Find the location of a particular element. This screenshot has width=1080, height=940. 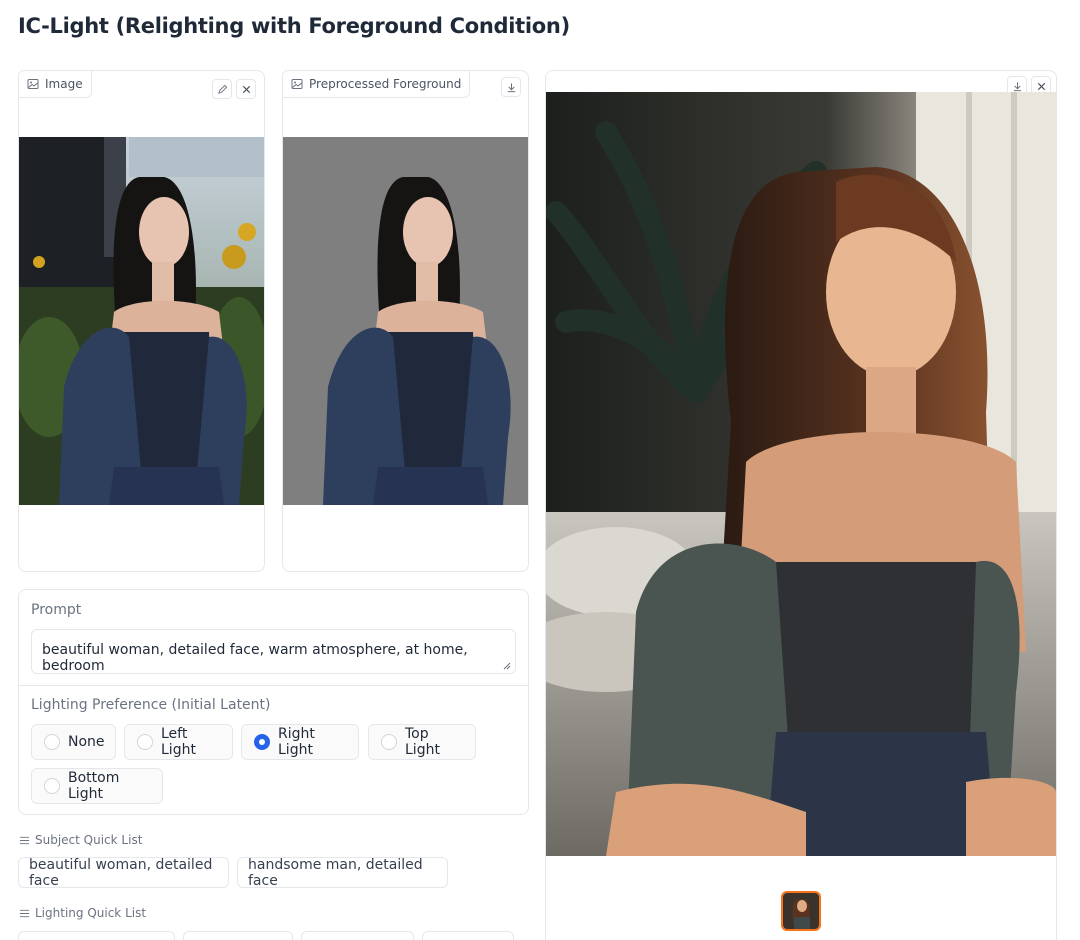

image-input-panel: Image is located at coordinates (141, 321).